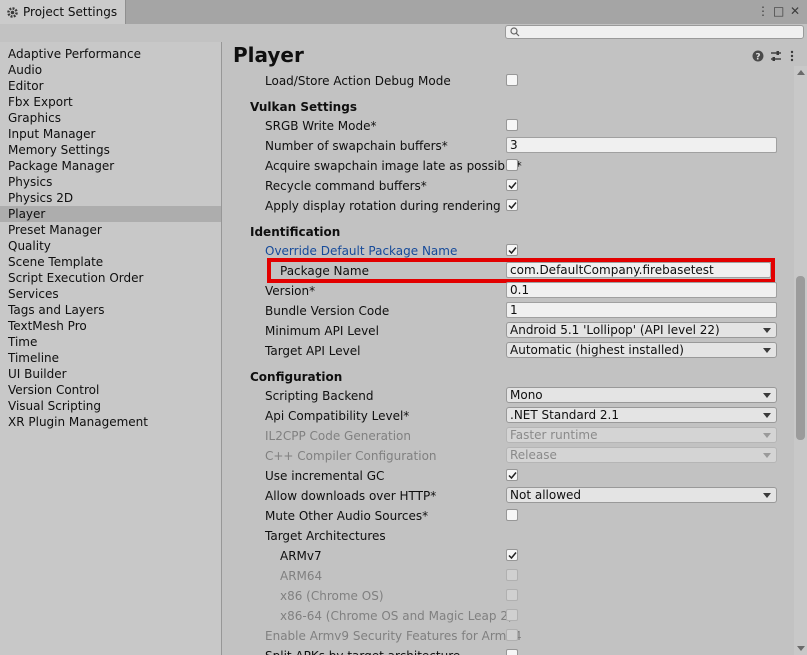 This screenshot has height=655, width=807. What do you see at coordinates (110, 262) in the screenshot?
I see `sidebar-item-scene-template: Scene Template` at bounding box center [110, 262].